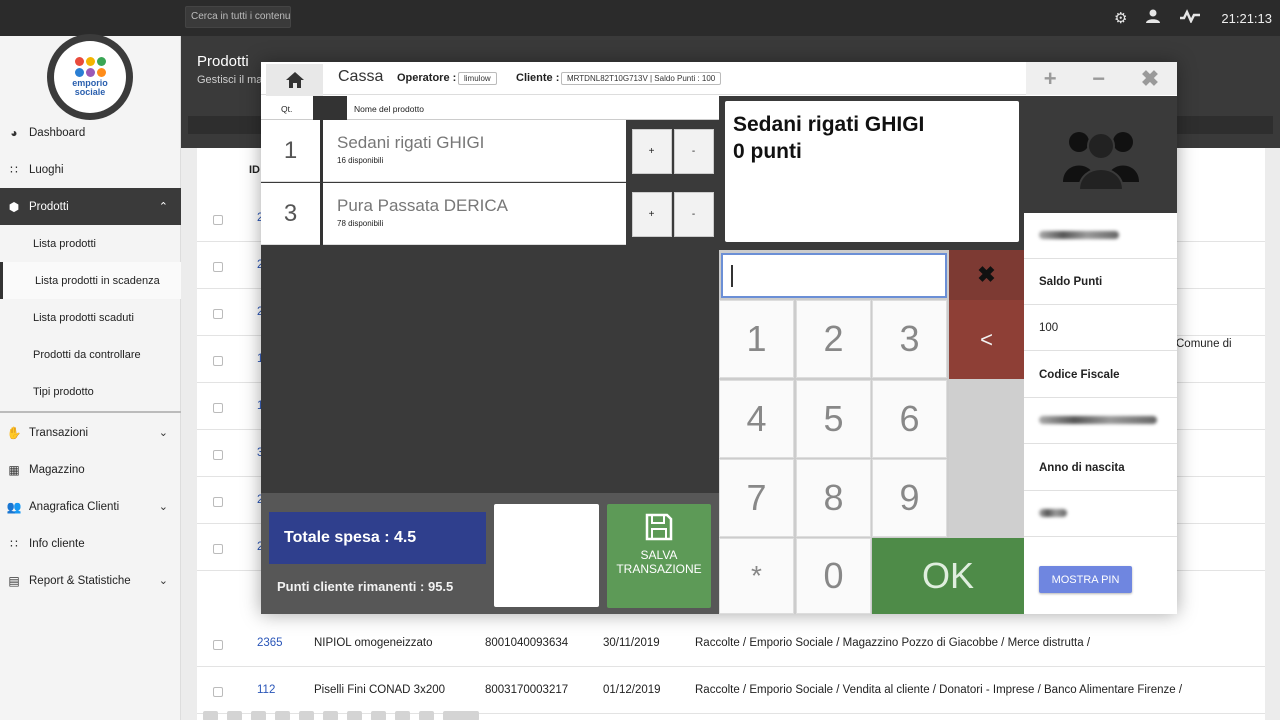  What do you see at coordinates (1085, 579) in the screenshot?
I see `show-pin-button: MOSTRA PIN` at bounding box center [1085, 579].